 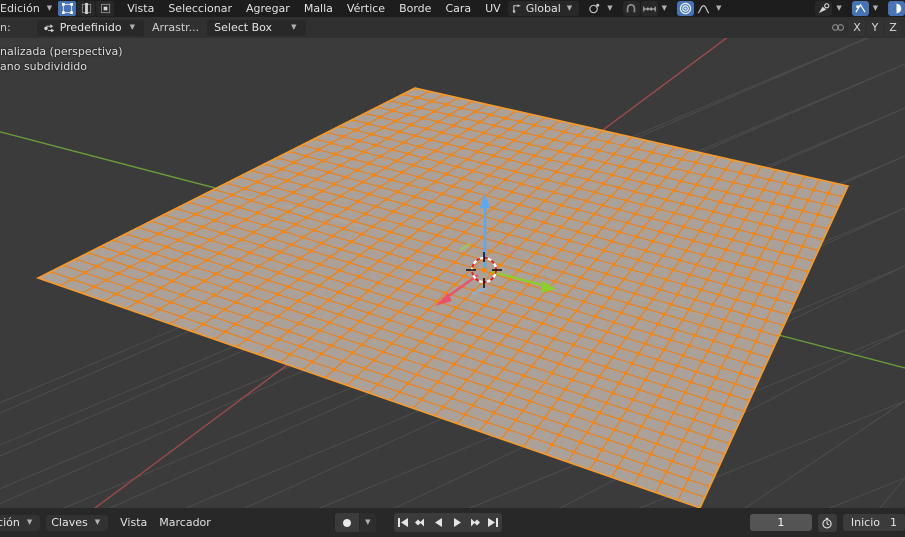 I want to click on transform-orientation-value: Global, so click(x=543, y=8).